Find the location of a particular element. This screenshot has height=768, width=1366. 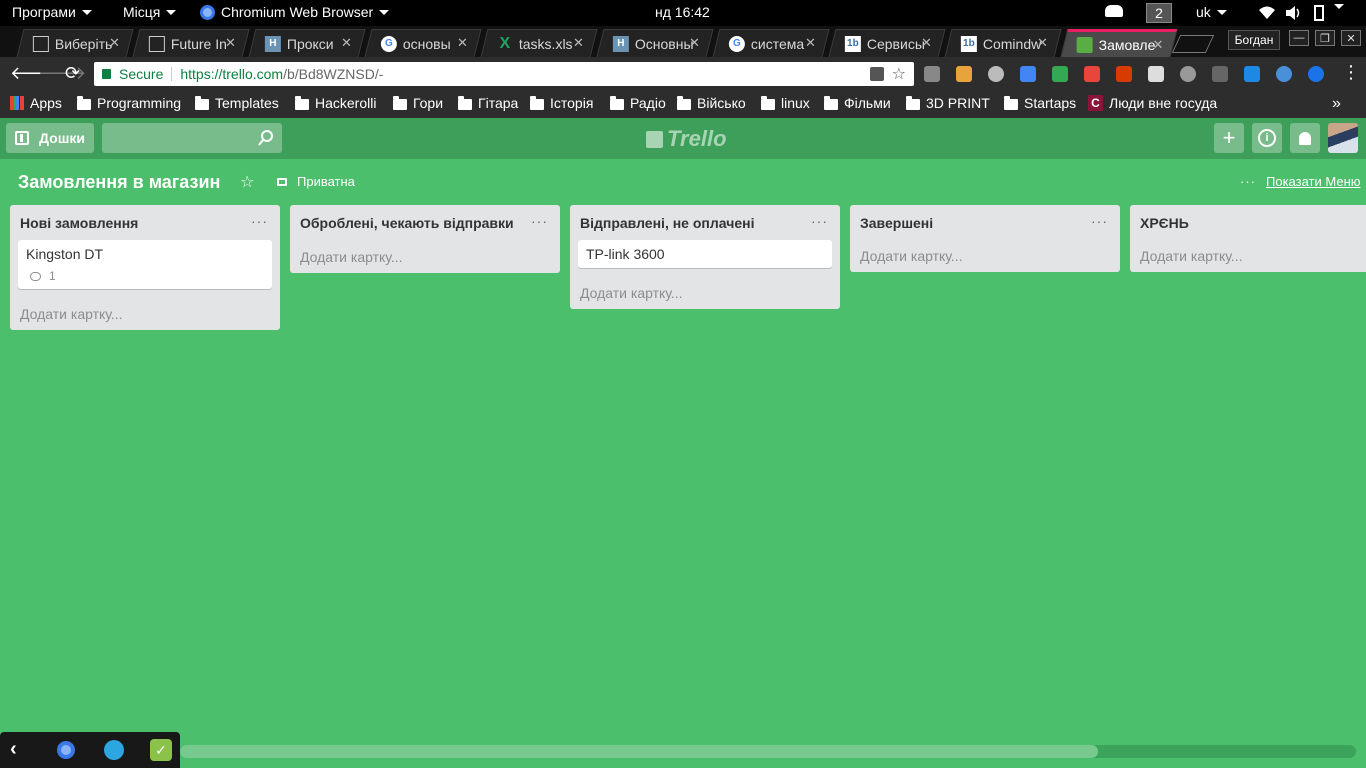

visibility-button: Приватна is located at coordinates (316, 181).